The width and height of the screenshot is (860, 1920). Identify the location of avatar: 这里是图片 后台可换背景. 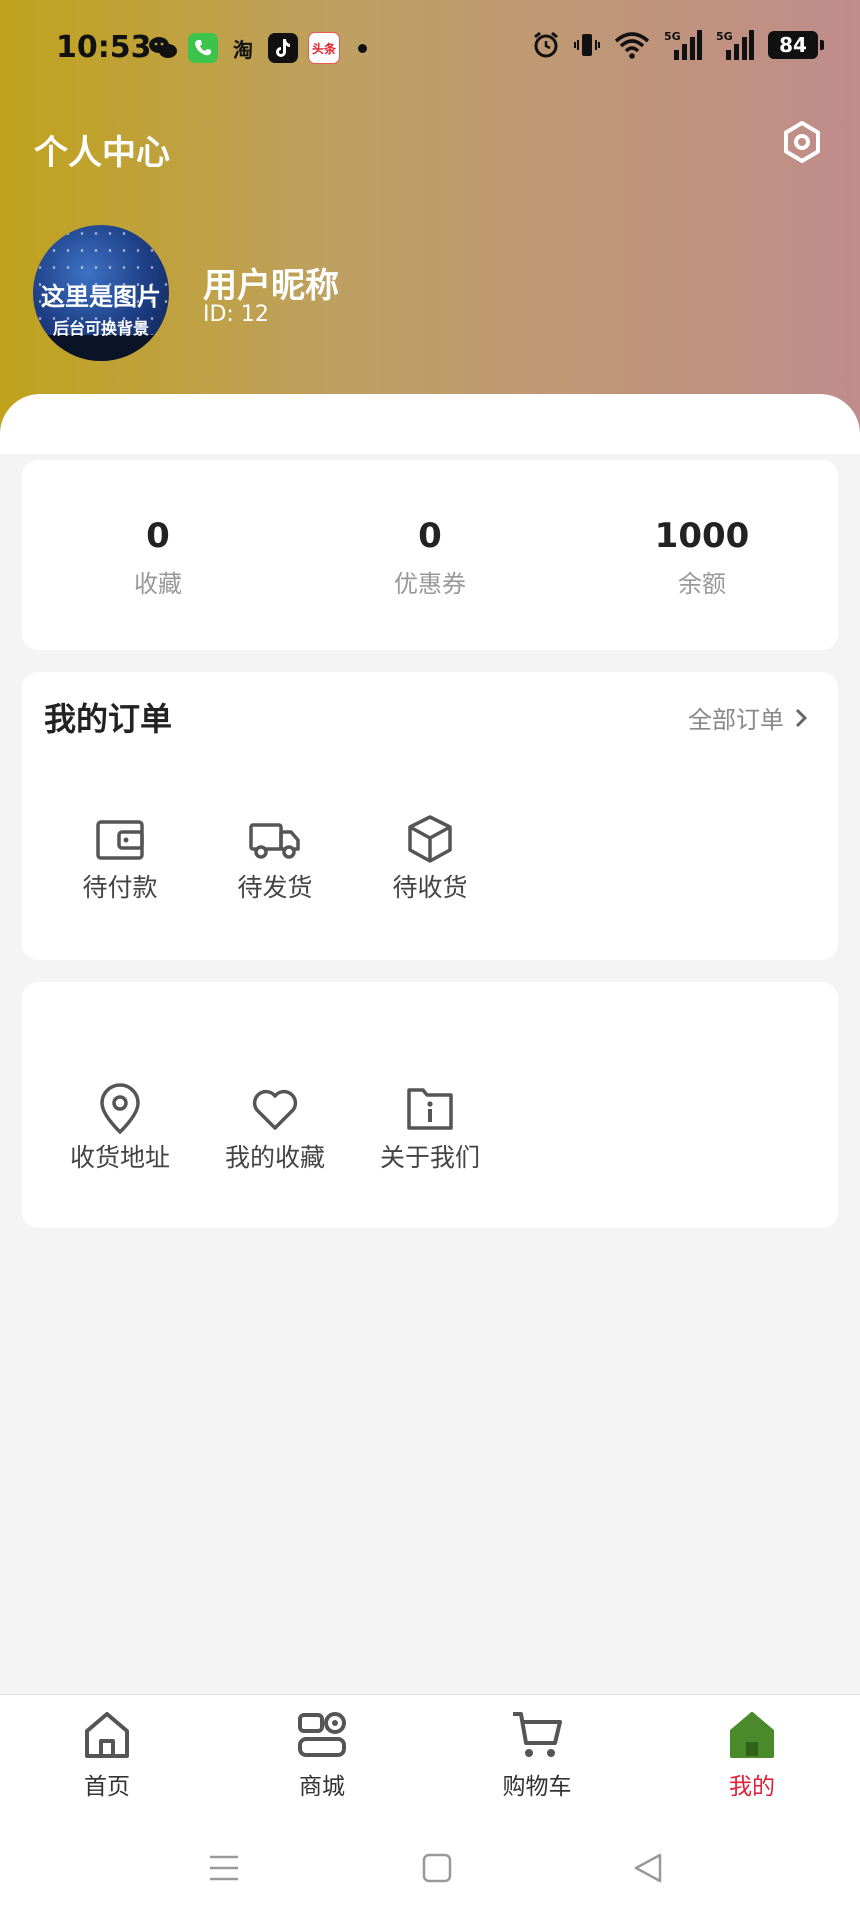
(101, 293).